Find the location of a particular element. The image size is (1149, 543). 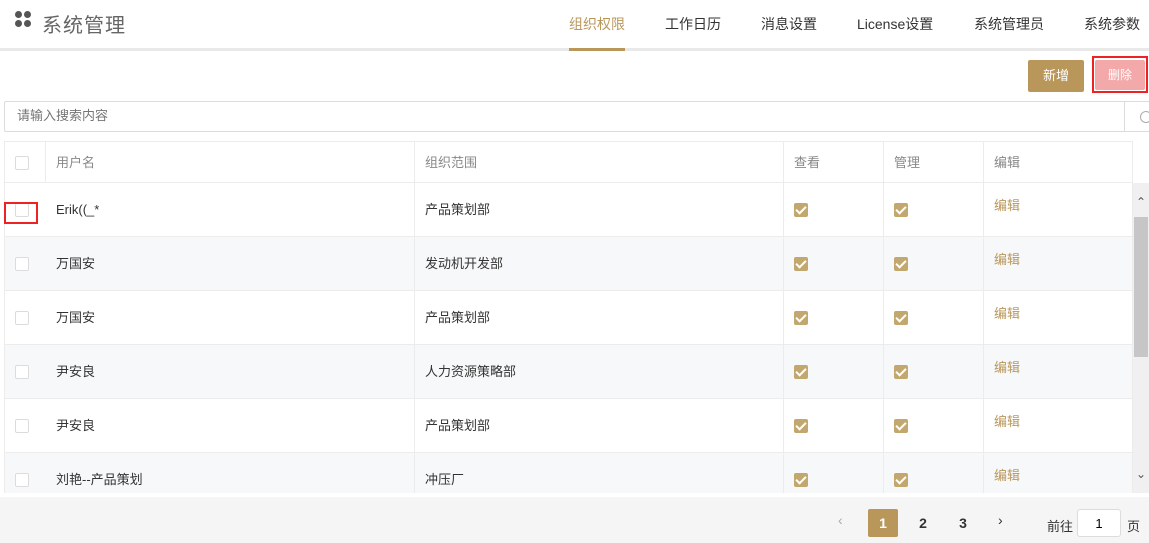

table-row: 万国安 产品策划部 编辑 is located at coordinates (568, 318).